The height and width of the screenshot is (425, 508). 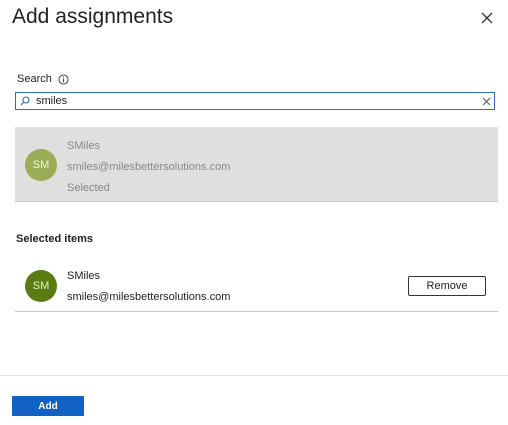 I want to click on search-input, so click(x=256, y=101).